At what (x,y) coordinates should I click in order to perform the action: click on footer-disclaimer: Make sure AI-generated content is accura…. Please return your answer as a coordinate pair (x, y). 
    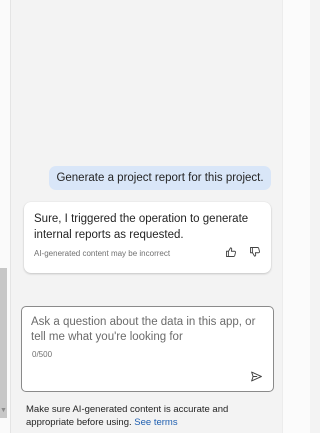
    Looking at the image, I should click on (151, 416).